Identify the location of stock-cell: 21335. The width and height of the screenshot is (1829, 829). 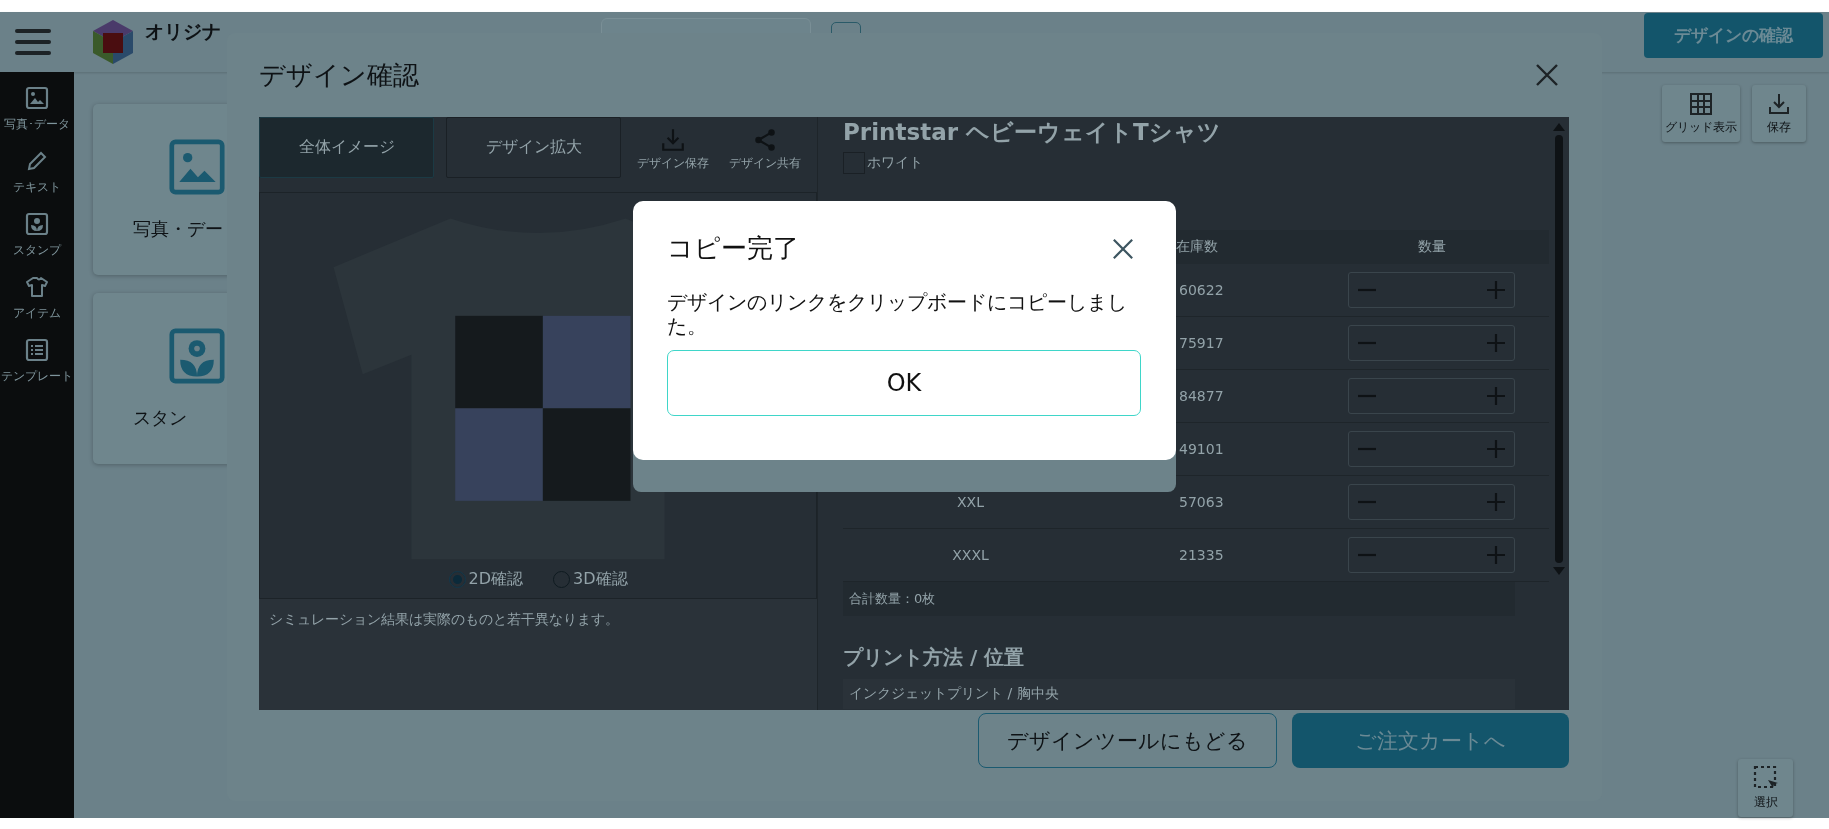
(1201, 555).